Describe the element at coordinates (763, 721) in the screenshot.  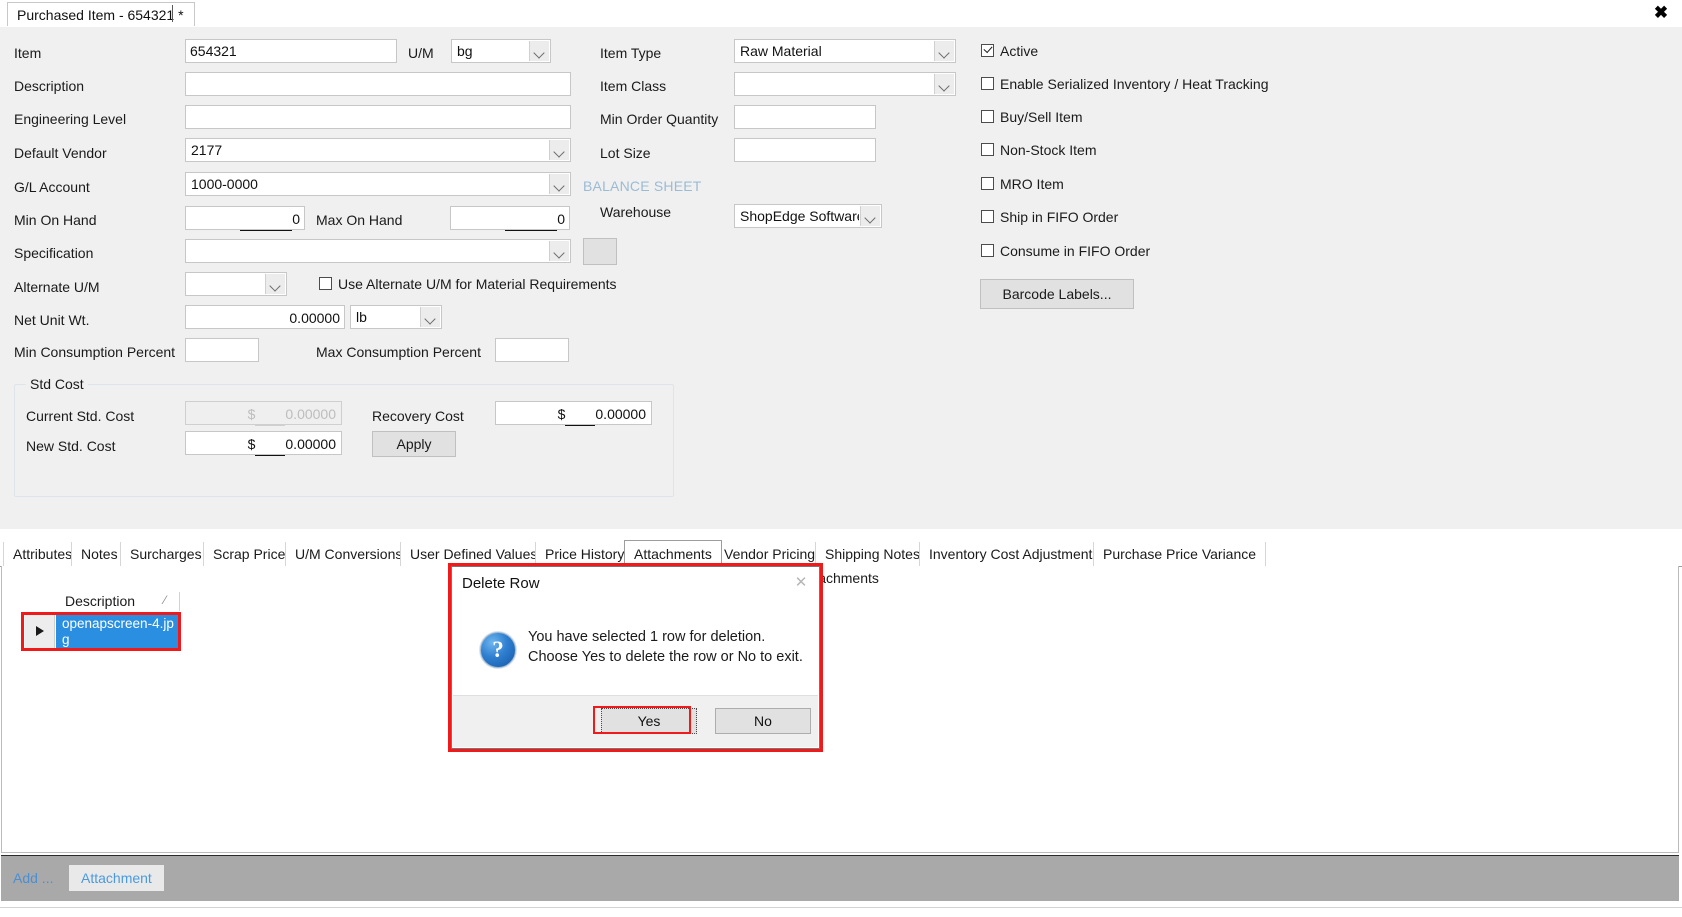
I see `no-button: No` at that location.